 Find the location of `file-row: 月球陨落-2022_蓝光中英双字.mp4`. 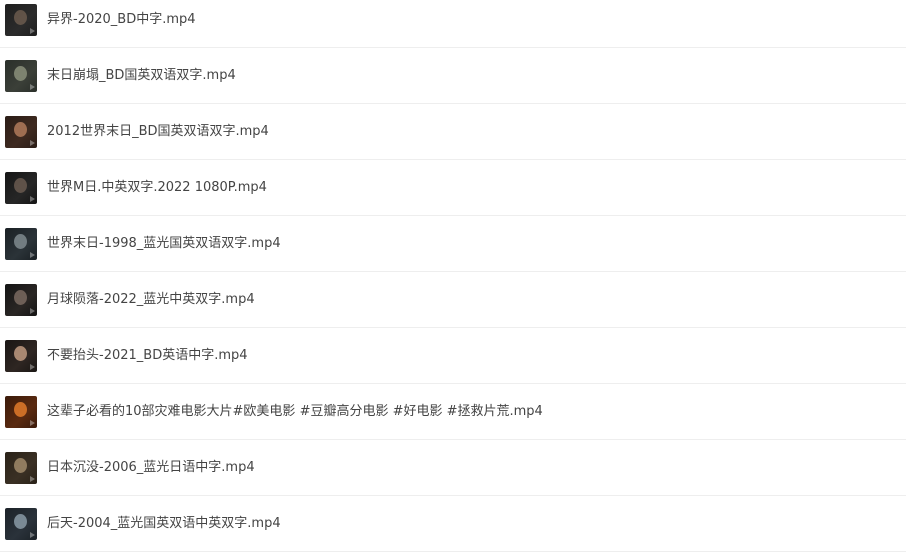

file-row: 月球陨落-2022_蓝光中英双字.mp4 is located at coordinates (453, 300).